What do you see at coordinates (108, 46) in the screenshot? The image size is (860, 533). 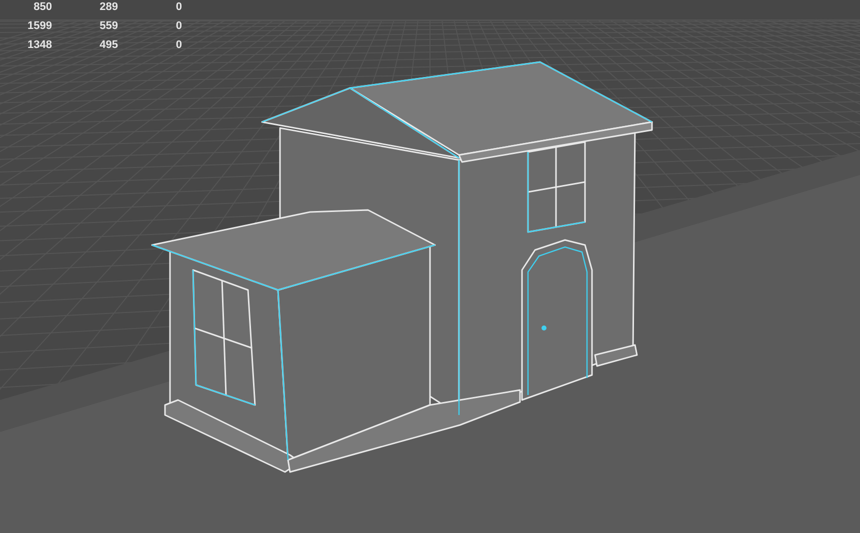 I see `stat-value: 495` at bounding box center [108, 46].